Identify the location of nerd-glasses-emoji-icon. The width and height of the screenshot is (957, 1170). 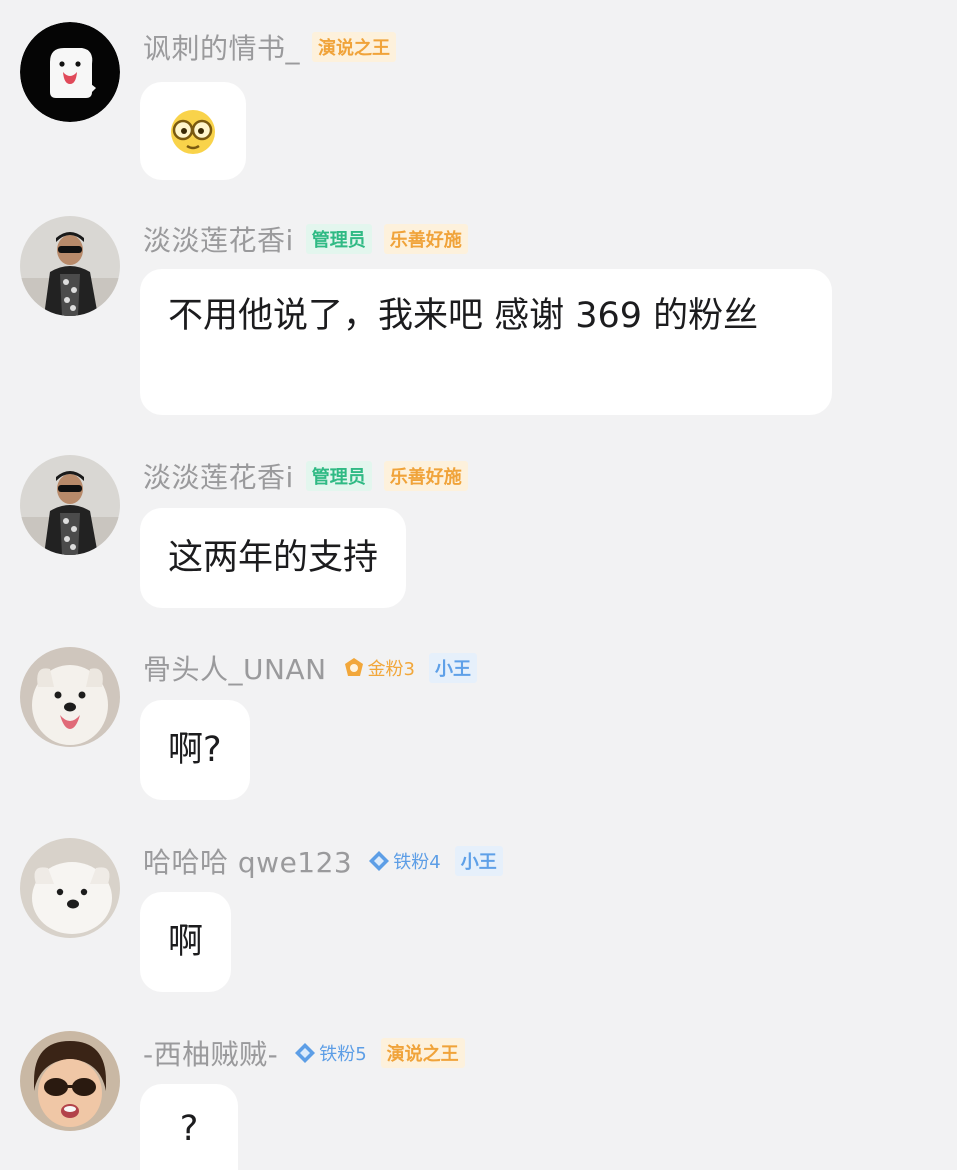
(193, 132).